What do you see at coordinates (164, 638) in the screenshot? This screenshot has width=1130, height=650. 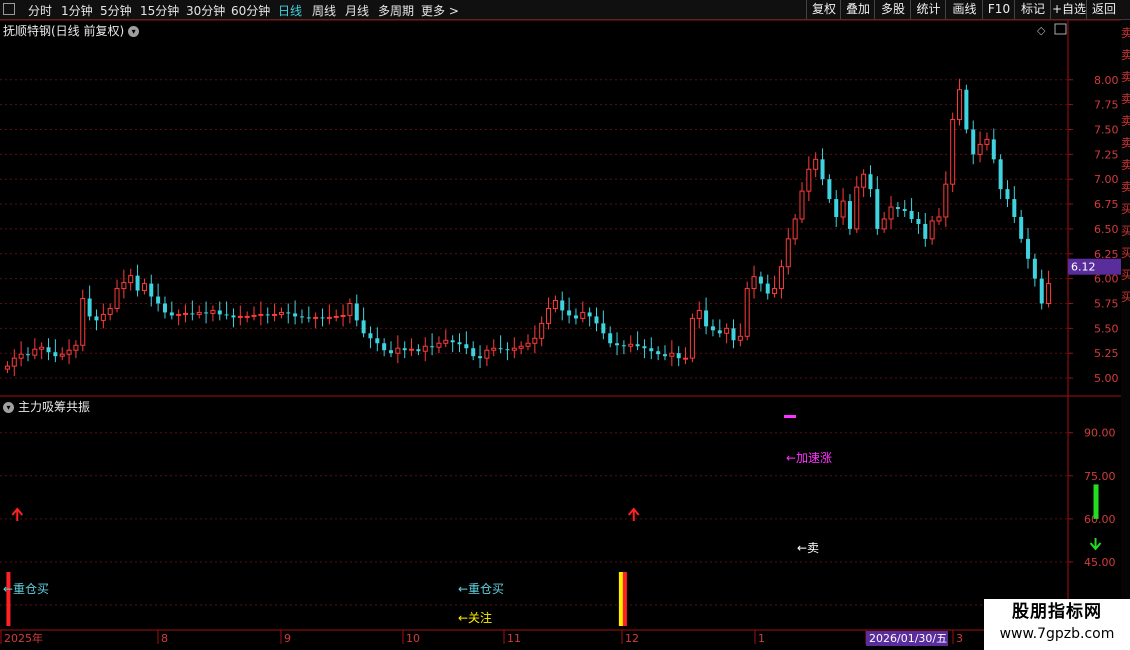 I see `x-tick-label: 8` at bounding box center [164, 638].